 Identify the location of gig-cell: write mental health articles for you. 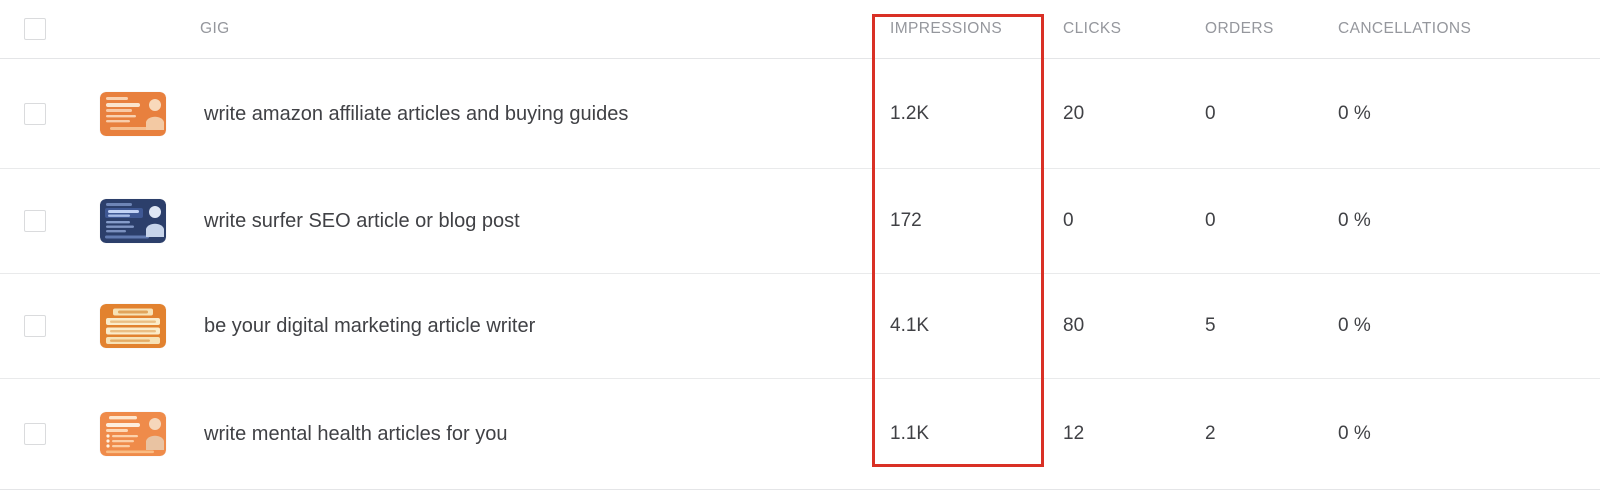
(486, 434).